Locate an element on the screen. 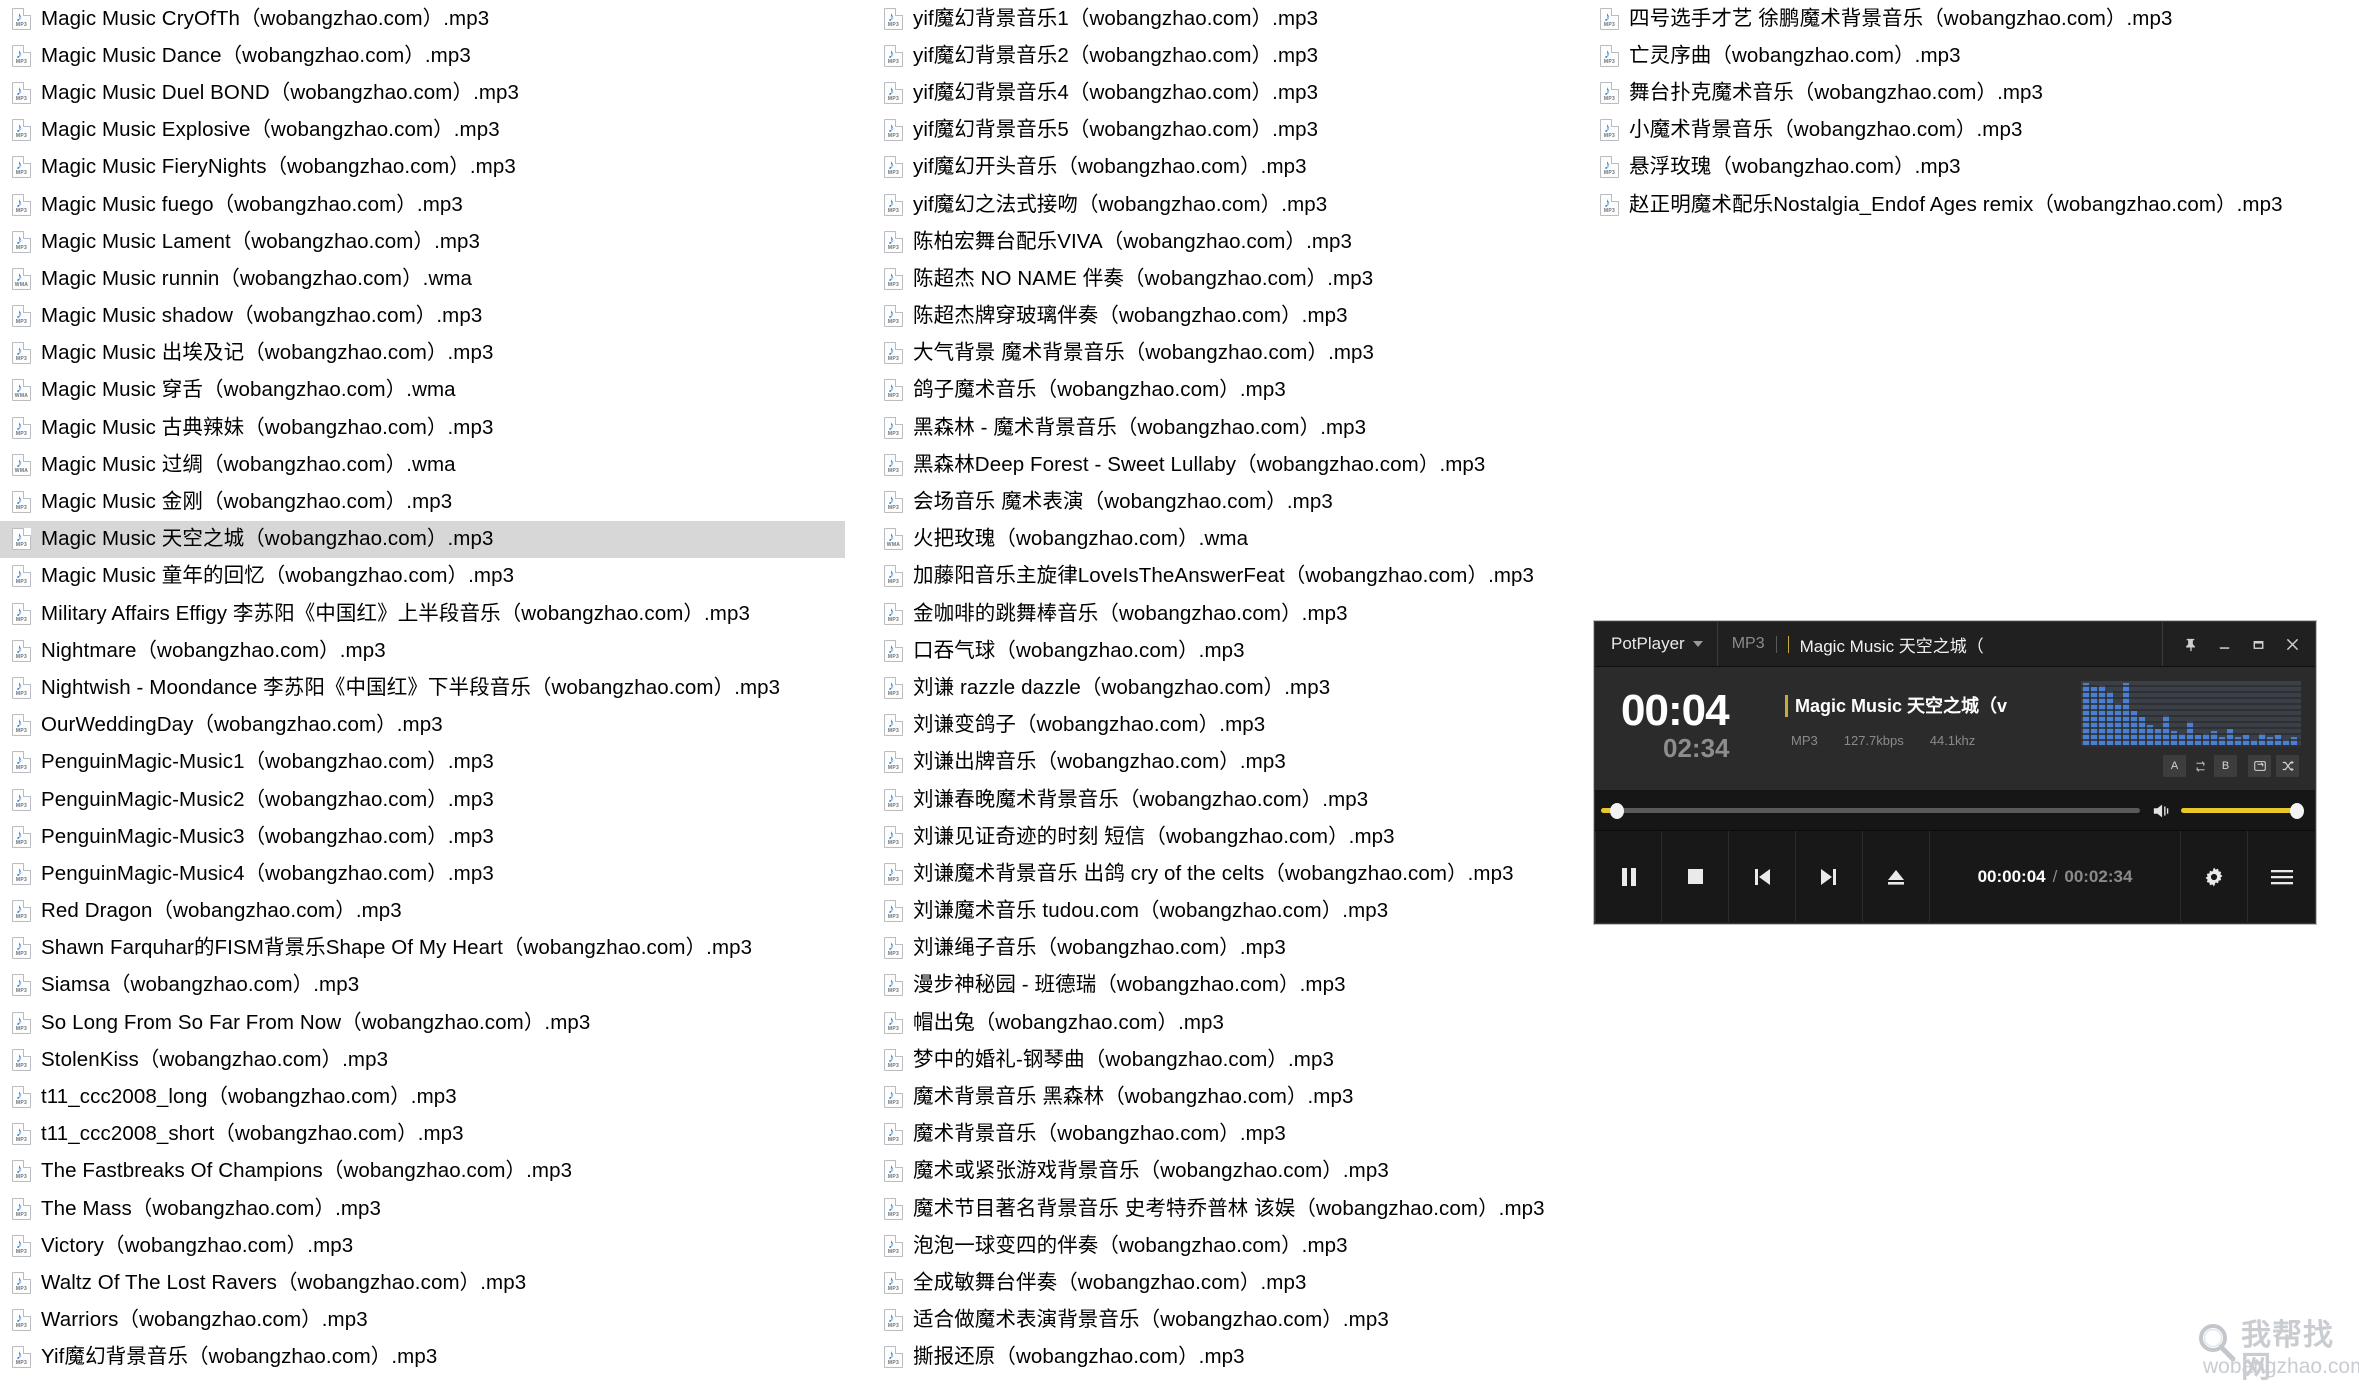 The width and height of the screenshot is (2359, 1400). file-list-item: ♪ MP3 Magic Music 古典辣妹（wobangzhao.com）.mp3 is located at coordinates (430, 427).